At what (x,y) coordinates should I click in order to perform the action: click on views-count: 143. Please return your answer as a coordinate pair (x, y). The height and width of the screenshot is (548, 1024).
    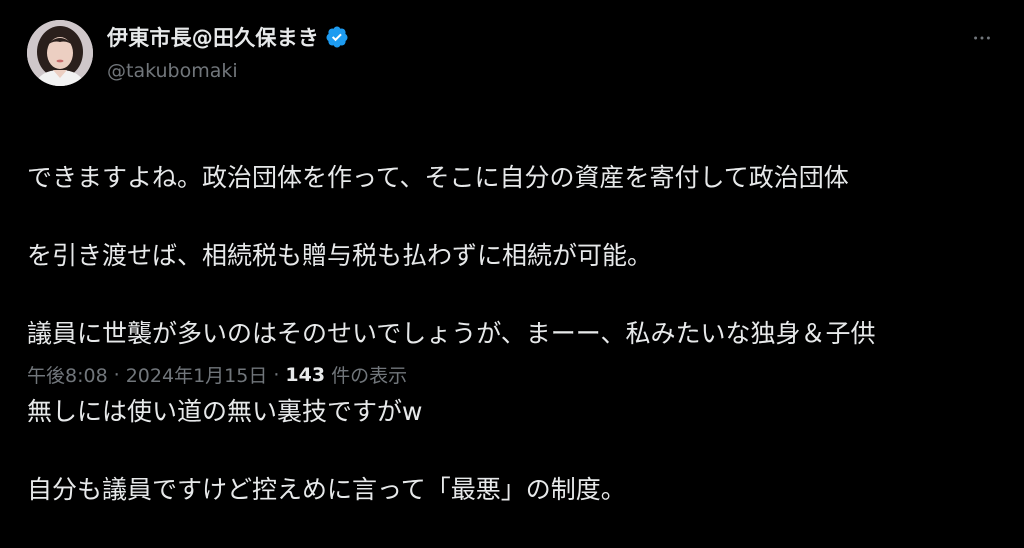
    Looking at the image, I should click on (305, 375).